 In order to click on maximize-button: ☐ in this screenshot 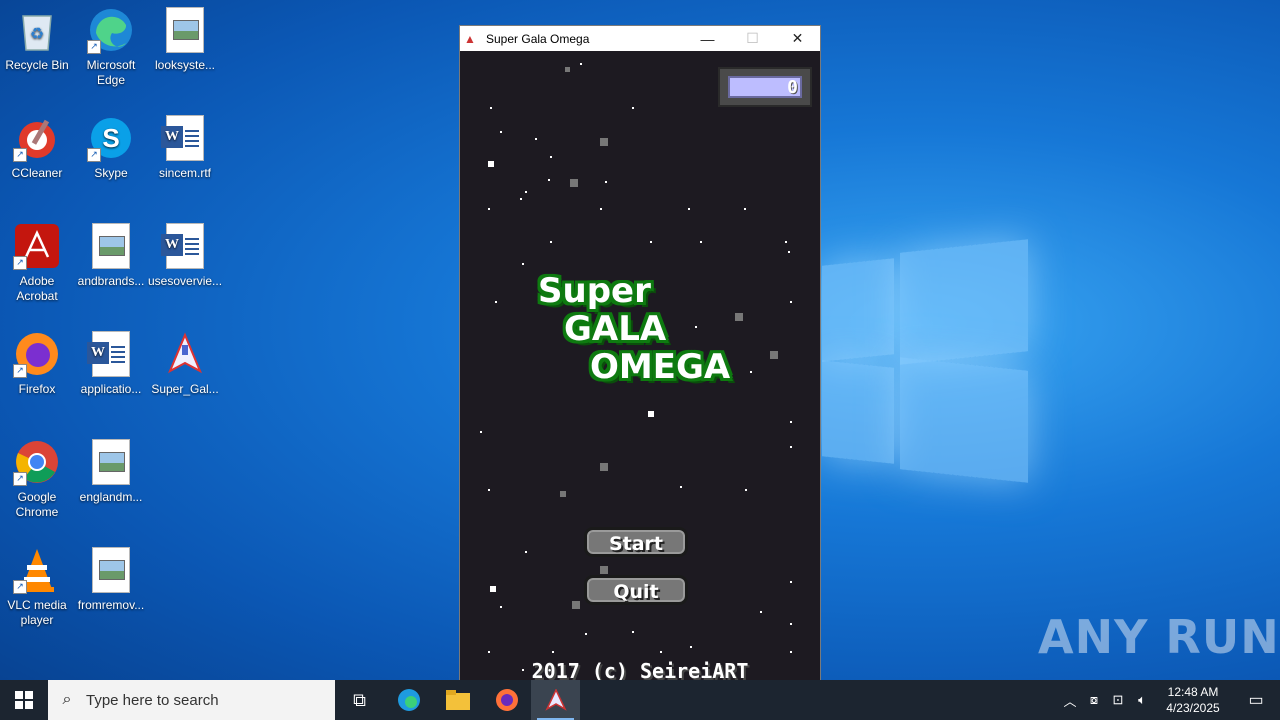, I will do `click(752, 38)`.